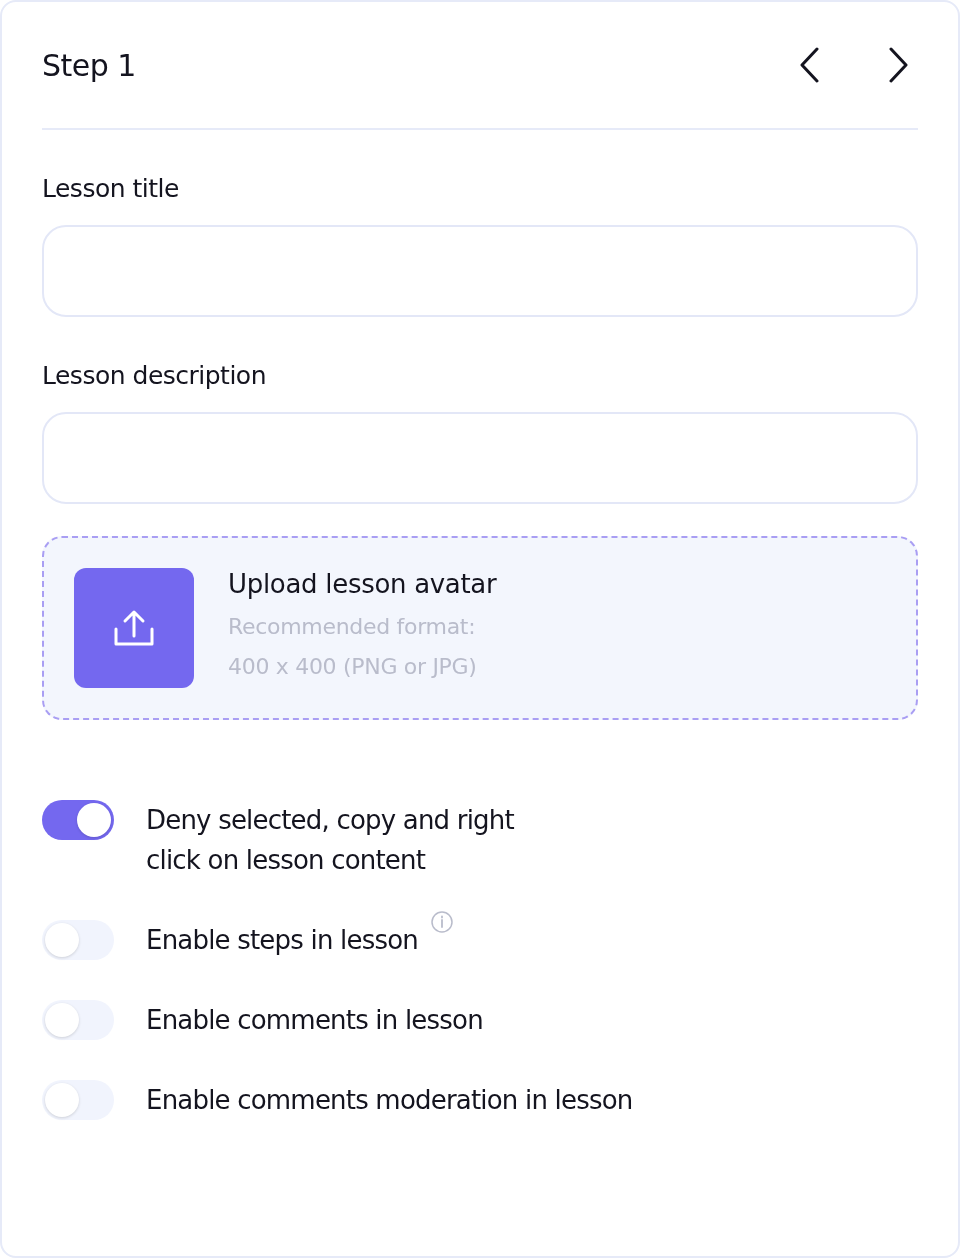 Image resolution: width=960 pixels, height=1258 pixels. Describe the element at coordinates (389, 1100) in the screenshot. I see `toggle-label: Enable comments moderation in lesson` at that location.